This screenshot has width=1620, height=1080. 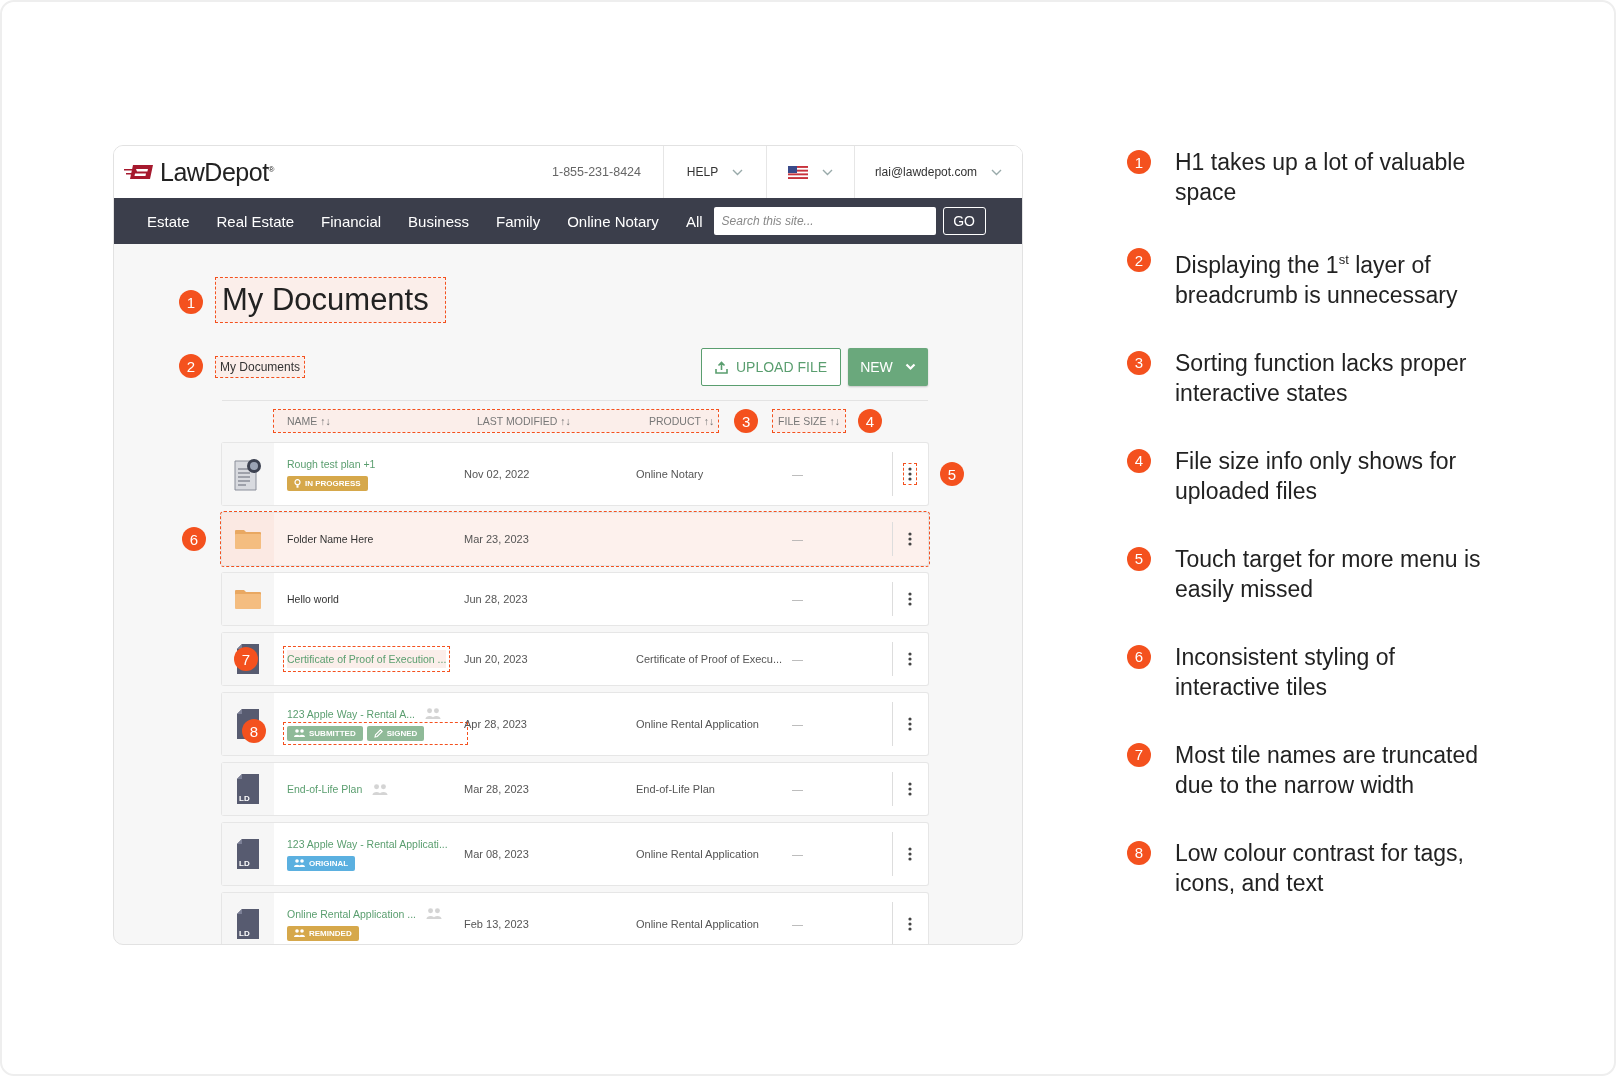 What do you see at coordinates (330, 300) in the screenshot?
I see `page-title: My Documents` at bounding box center [330, 300].